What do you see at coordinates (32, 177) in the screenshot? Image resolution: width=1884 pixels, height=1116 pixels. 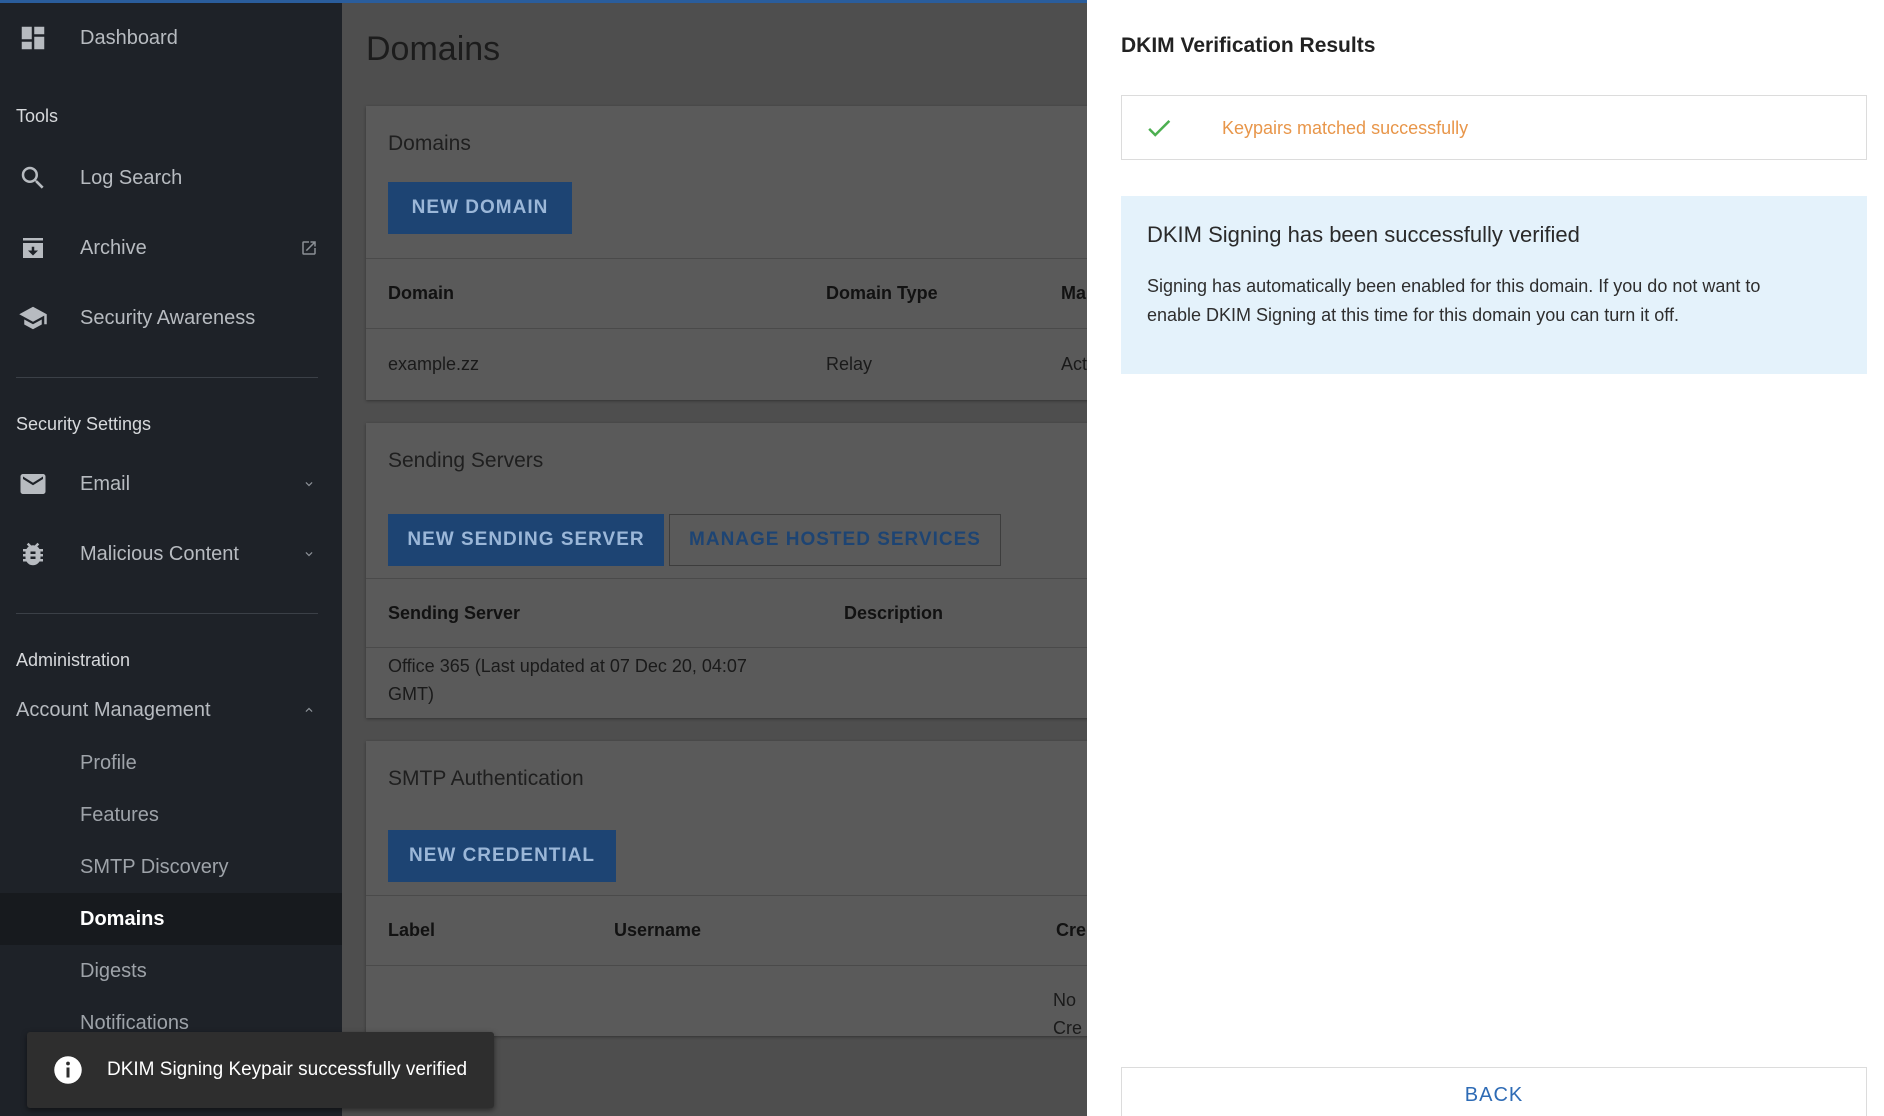 I see `search-icon` at bounding box center [32, 177].